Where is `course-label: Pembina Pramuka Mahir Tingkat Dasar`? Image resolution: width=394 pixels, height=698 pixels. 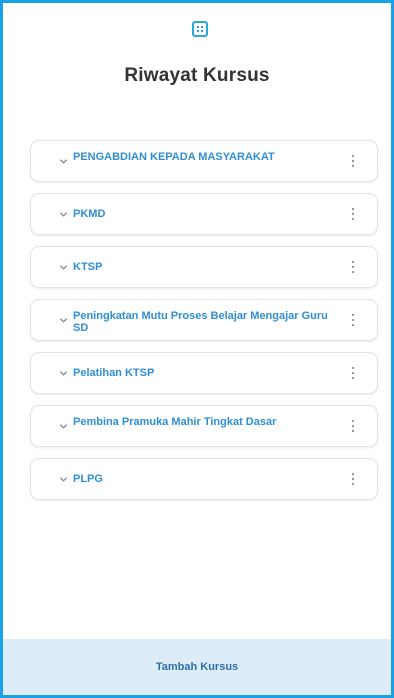 course-label: Pembina Pramuka Mahir Tingkat Dasar is located at coordinates (175, 422).